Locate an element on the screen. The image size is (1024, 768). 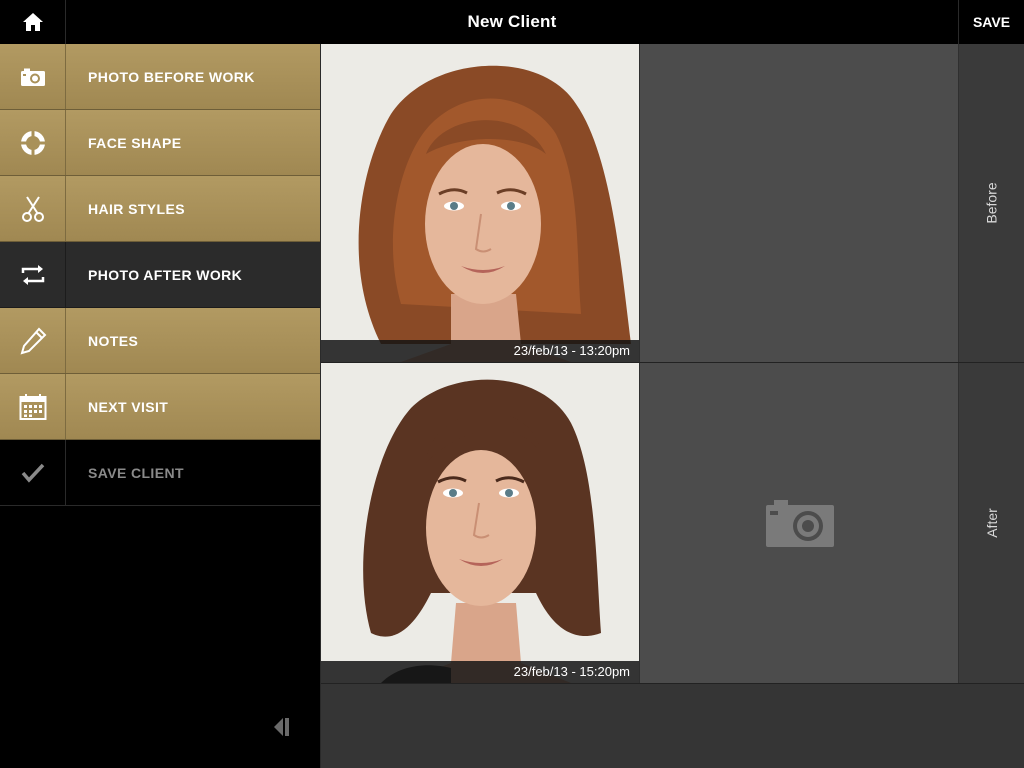
collapse-sidebar-button is located at coordinates (281, 727).